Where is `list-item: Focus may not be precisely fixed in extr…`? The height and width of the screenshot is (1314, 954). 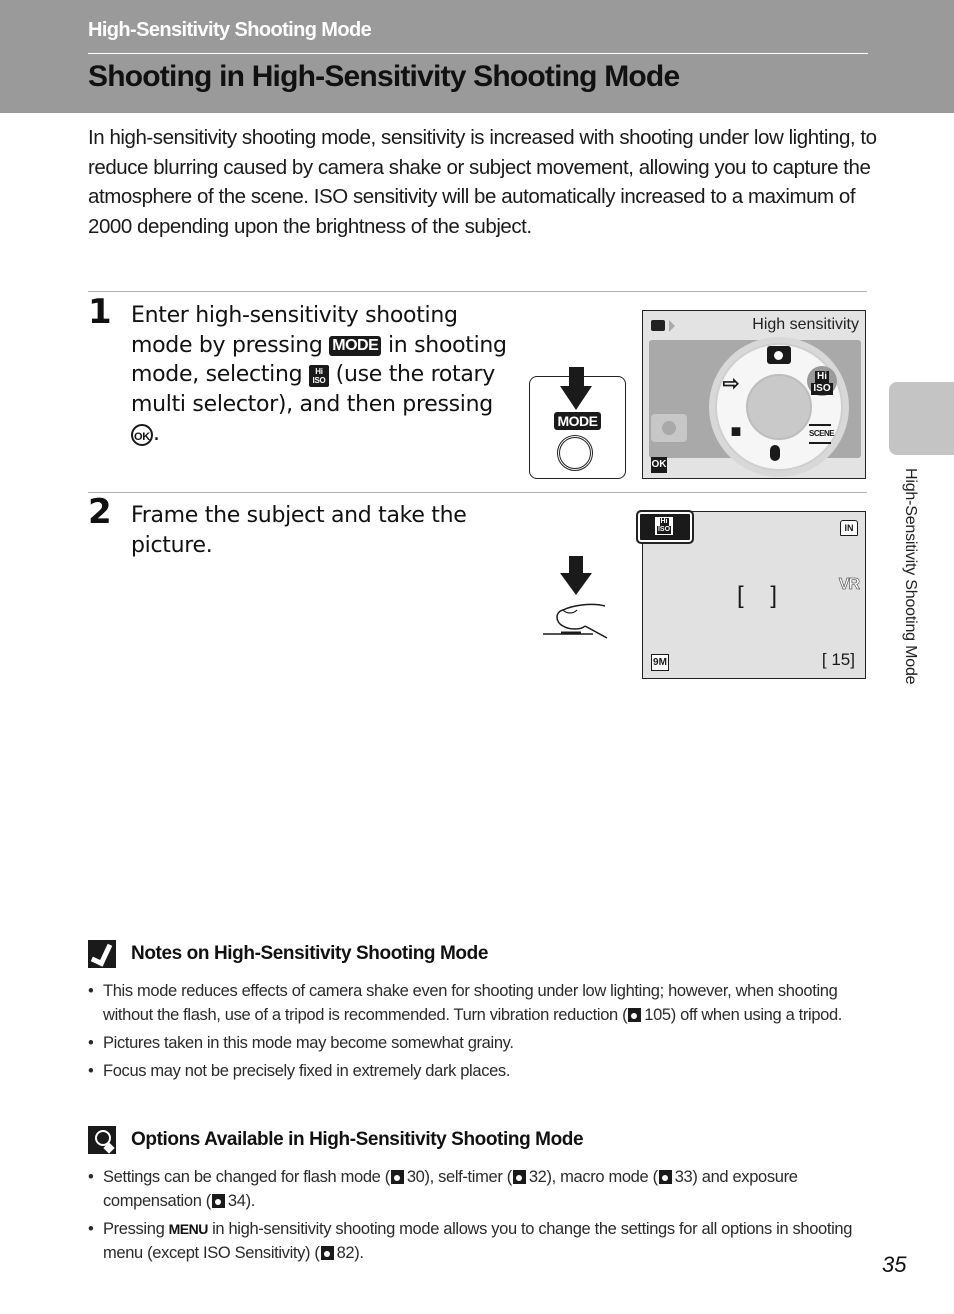 list-item: Focus may not be precisely fixed in extr… is located at coordinates (478, 1071).